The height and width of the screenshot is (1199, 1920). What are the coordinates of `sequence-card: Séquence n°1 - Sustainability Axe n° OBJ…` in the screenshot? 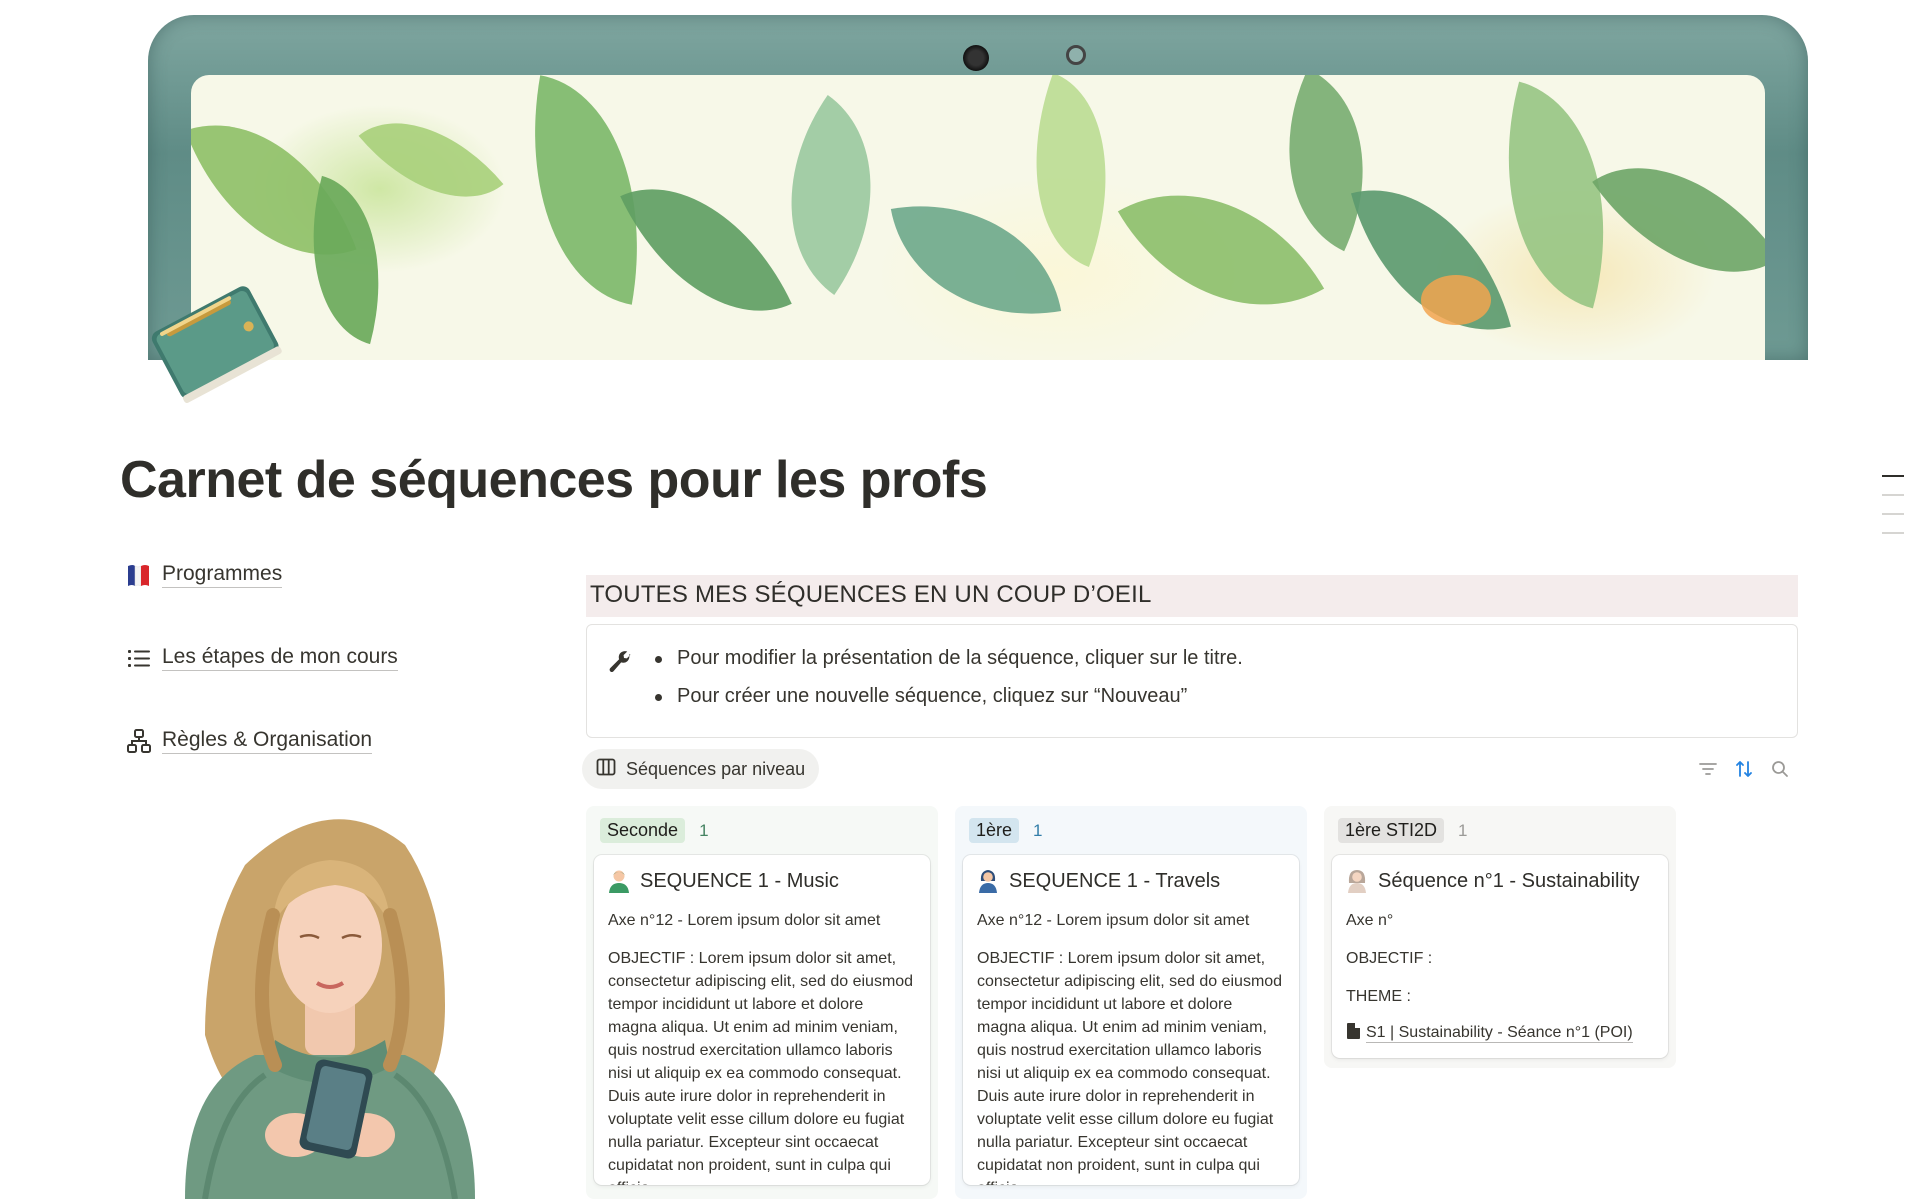 It's located at (1500, 956).